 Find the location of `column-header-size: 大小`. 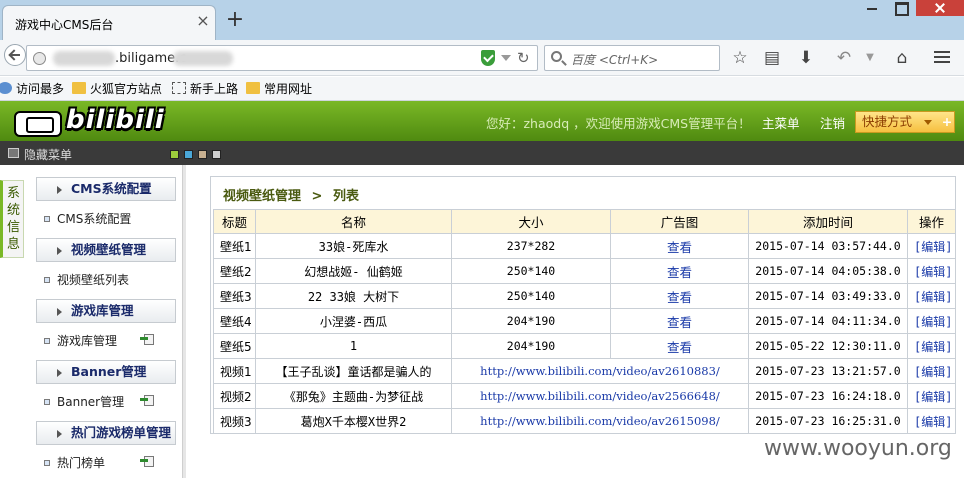

column-header-size: 大小 is located at coordinates (531, 221).